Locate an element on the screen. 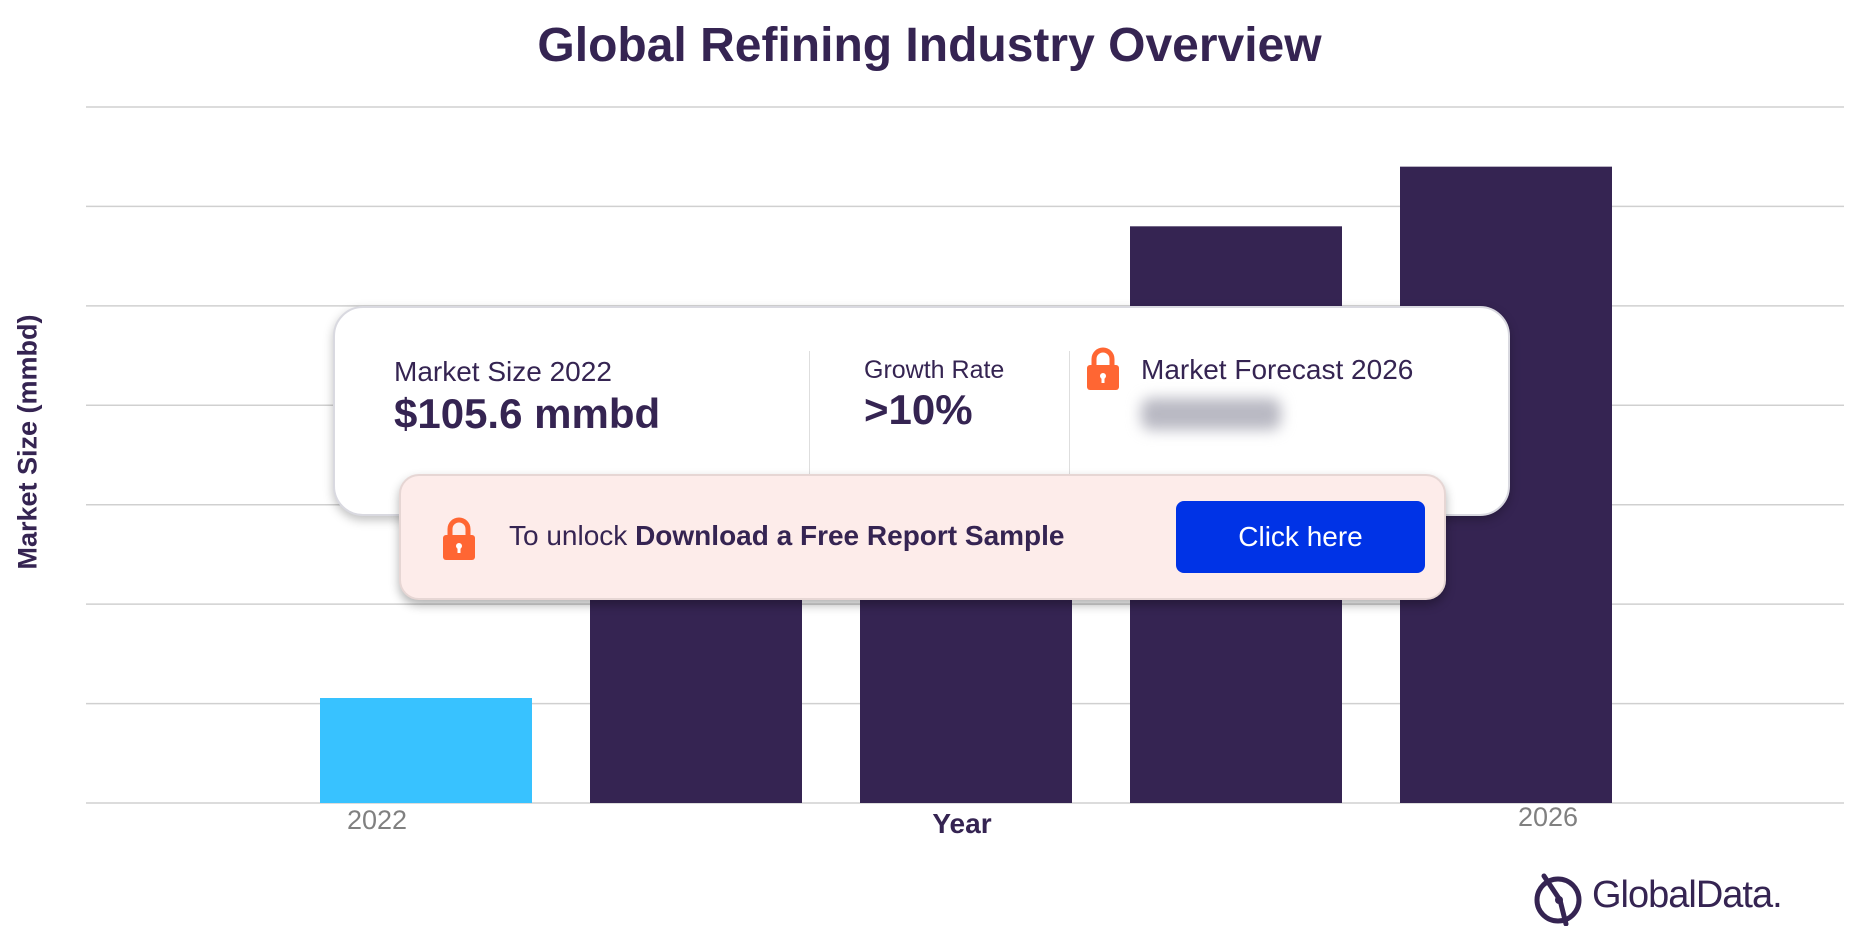 This screenshot has width=1859, height=931. x-tick-label-2026: 2026 is located at coordinates (1548, 817).